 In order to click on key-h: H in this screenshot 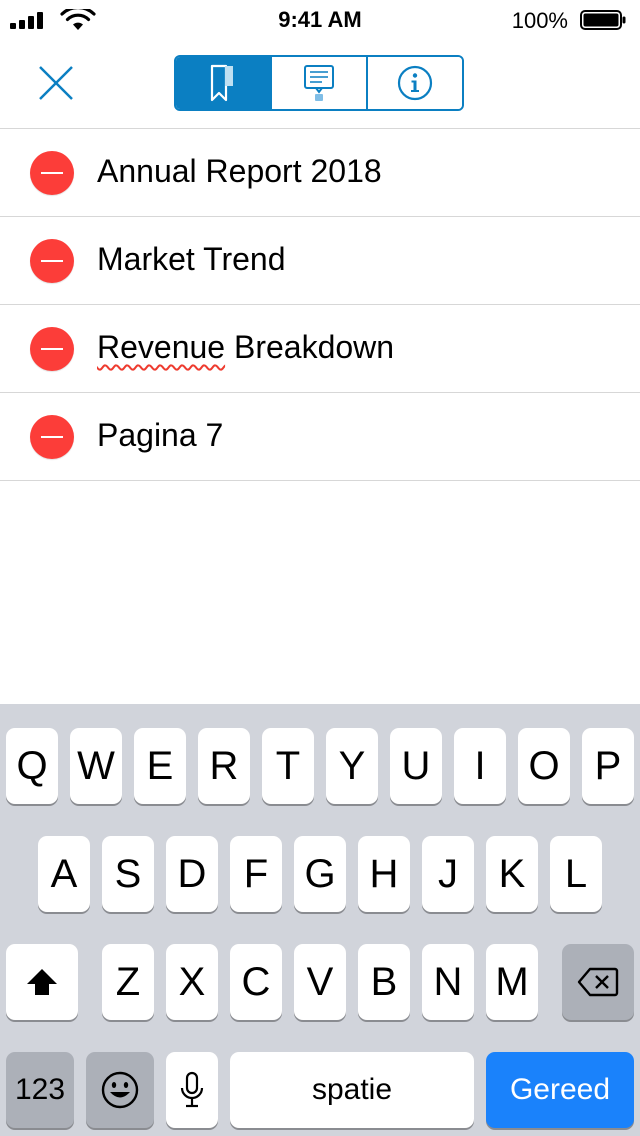, I will do `click(384, 874)`.